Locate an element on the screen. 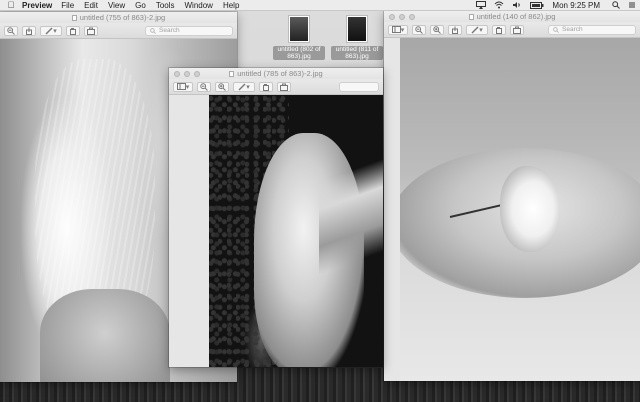 The width and height of the screenshot is (640, 402). menu-tools: Tools is located at coordinates (165, 5).